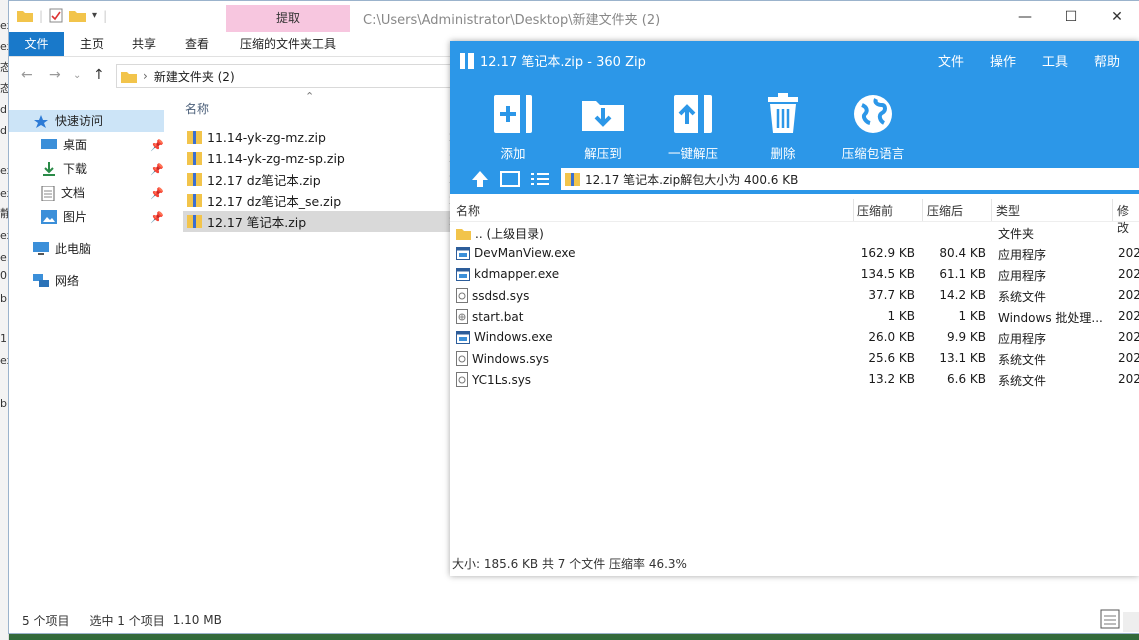 This screenshot has height=640, width=1139. Describe the element at coordinates (603, 126) in the screenshot. I see `extract-to-button: 解压到` at that location.